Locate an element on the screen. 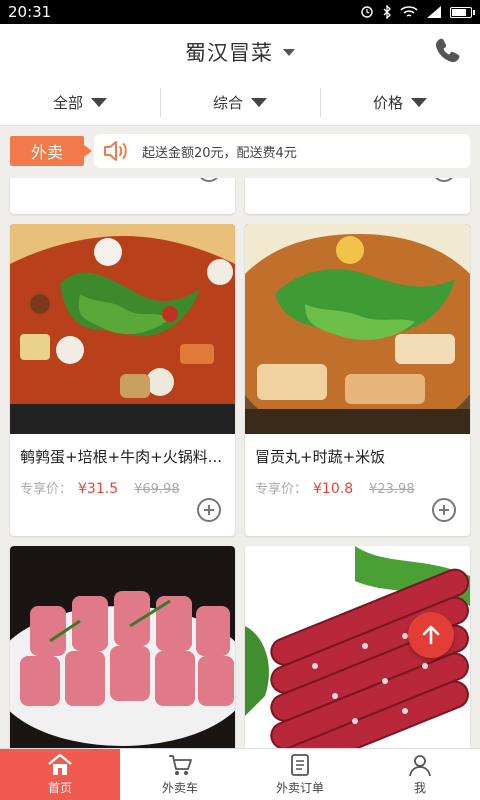  tab-me: 我 is located at coordinates (420, 774).